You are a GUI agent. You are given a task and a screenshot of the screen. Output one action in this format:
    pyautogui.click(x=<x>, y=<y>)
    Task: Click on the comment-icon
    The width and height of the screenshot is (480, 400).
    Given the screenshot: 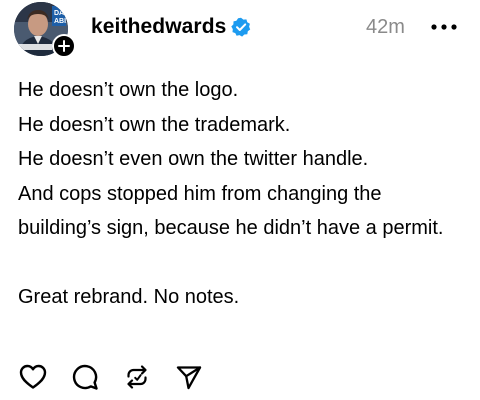 What is the action you would take?
    pyautogui.click(x=85, y=377)
    